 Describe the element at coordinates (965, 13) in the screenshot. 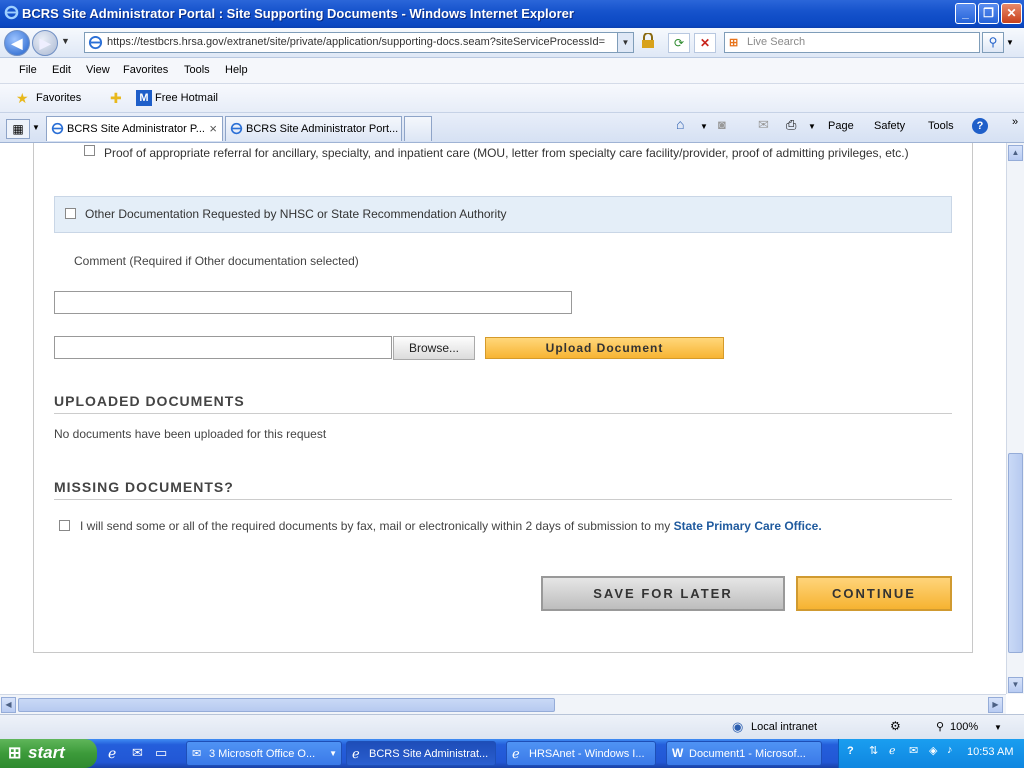

I see `minimize-button: _` at that location.